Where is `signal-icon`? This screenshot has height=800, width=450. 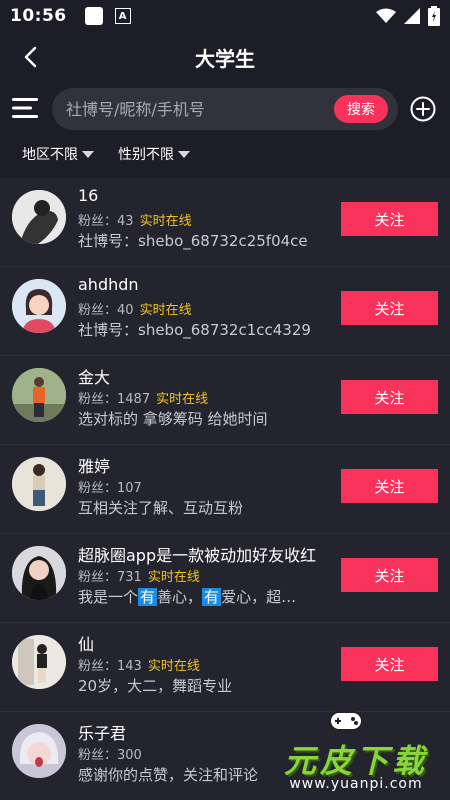
signal-icon is located at coordinates (412, 16).